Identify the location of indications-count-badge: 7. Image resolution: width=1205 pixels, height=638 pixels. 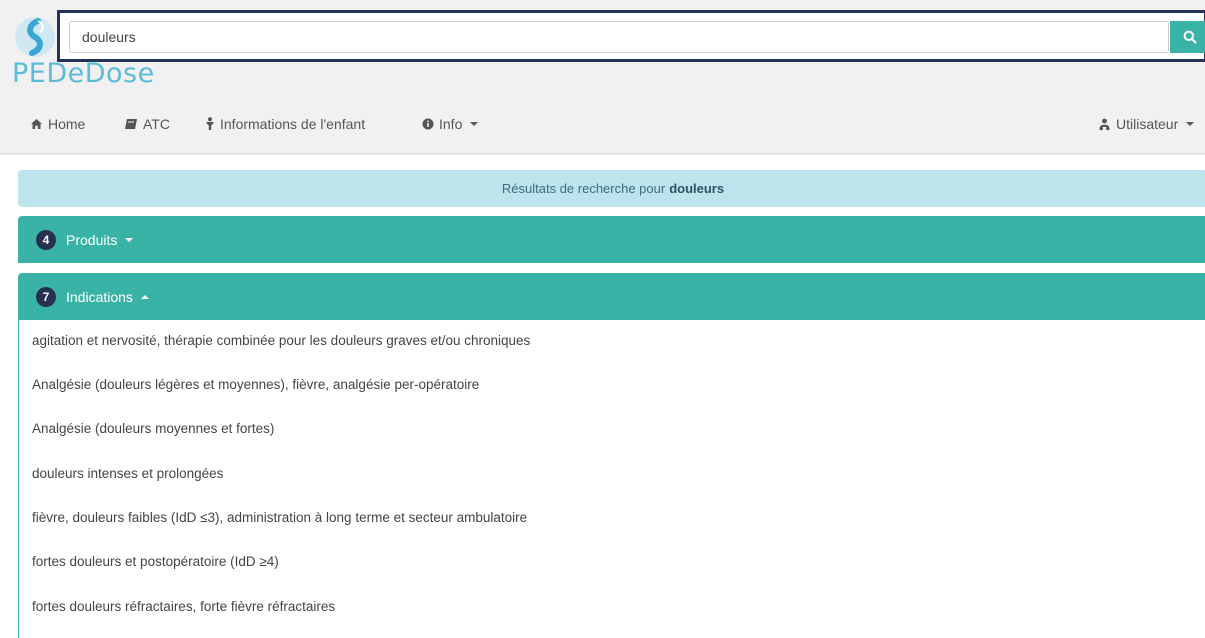
(46, 296).